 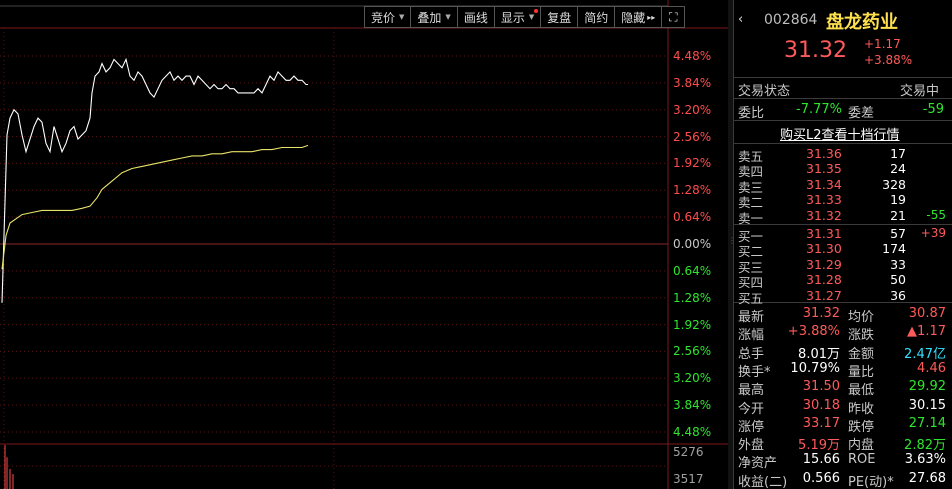 What do you see at coordinates (861, 113) in the screenshot?
I see `weicha-label: 委差` at bounding box center [861, 113].